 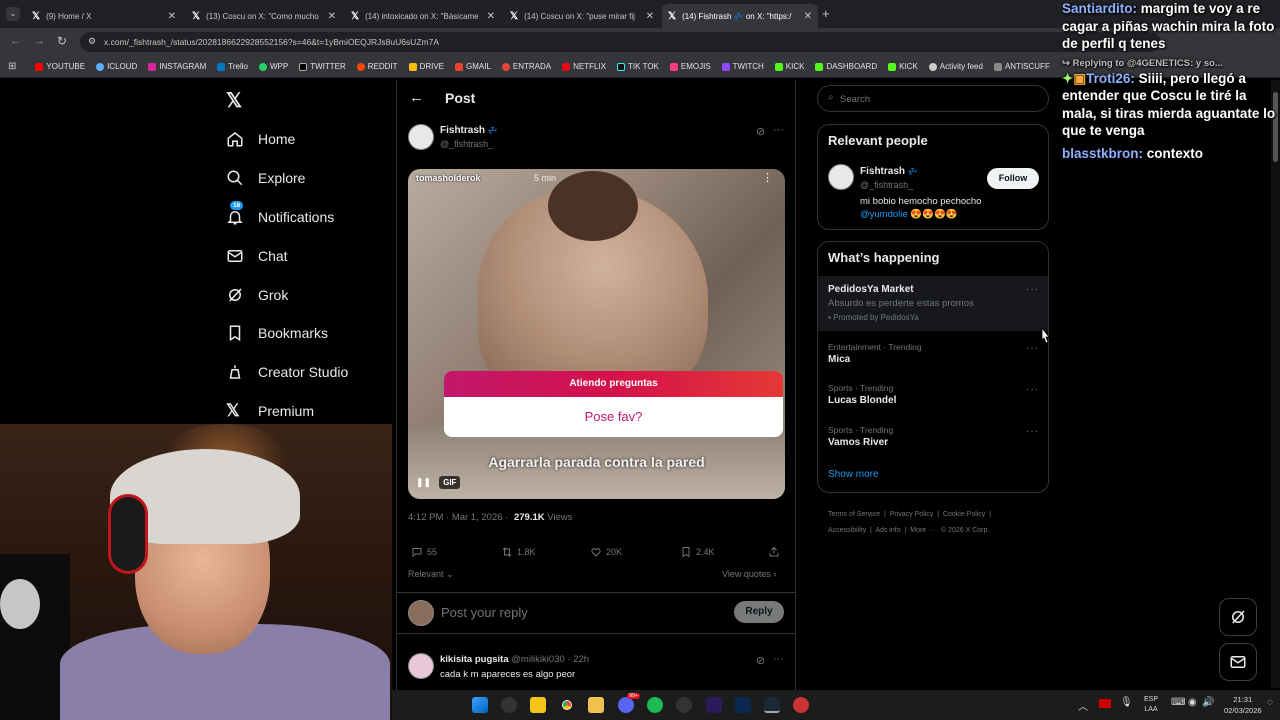 I want to click on browser-tab: 𝕏 (9) Home / X ✕, so click(x=104, y=16).